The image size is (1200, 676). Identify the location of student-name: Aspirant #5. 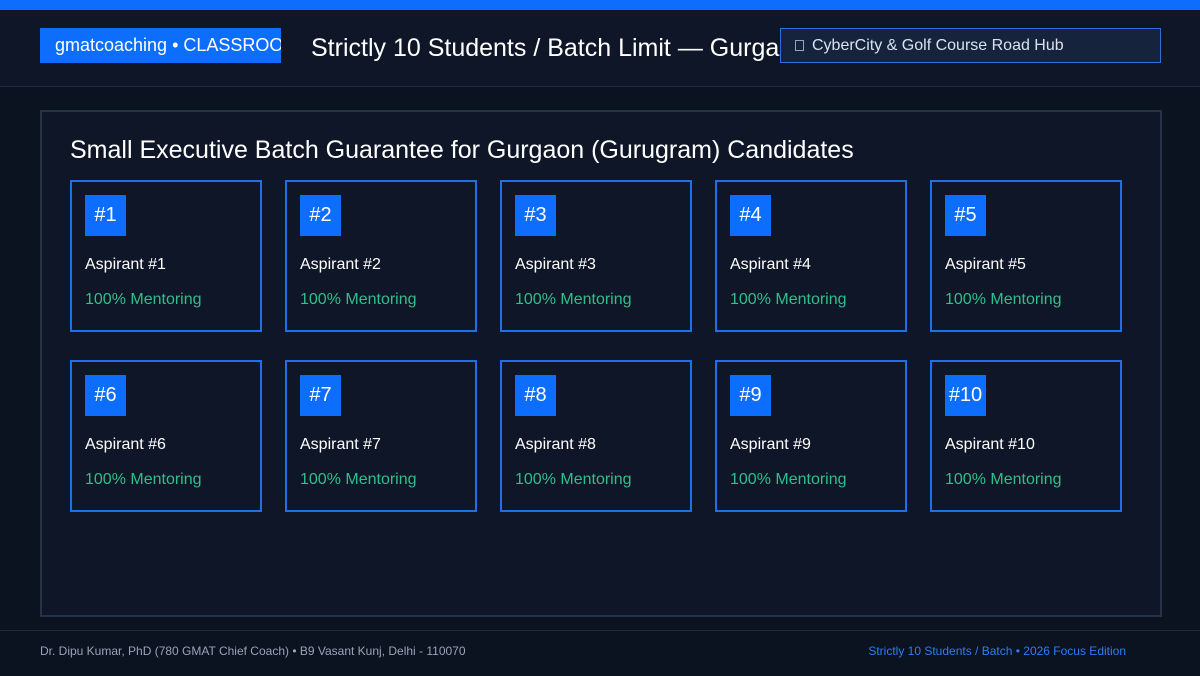
(985, 264).